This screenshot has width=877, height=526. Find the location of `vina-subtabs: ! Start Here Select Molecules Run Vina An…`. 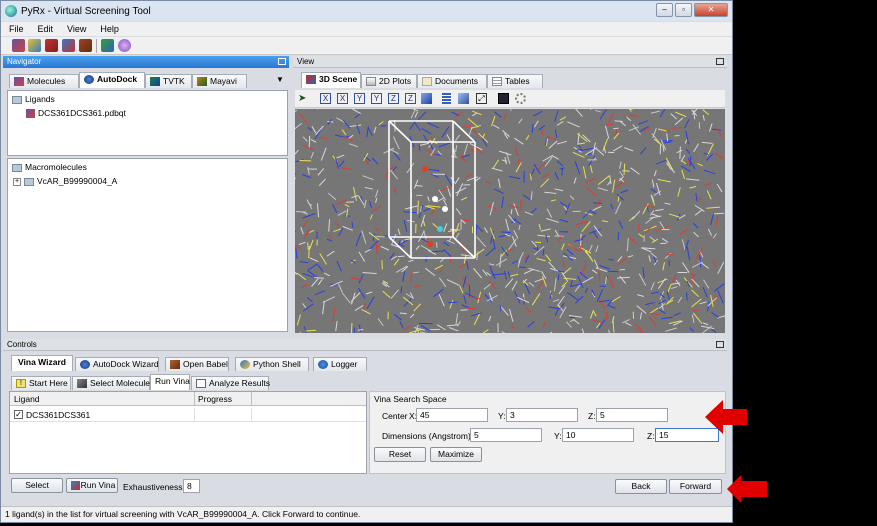

vina-subtabs: ! Start Here Select Molecules Run Vina An… is located at coordinates (367, 382).